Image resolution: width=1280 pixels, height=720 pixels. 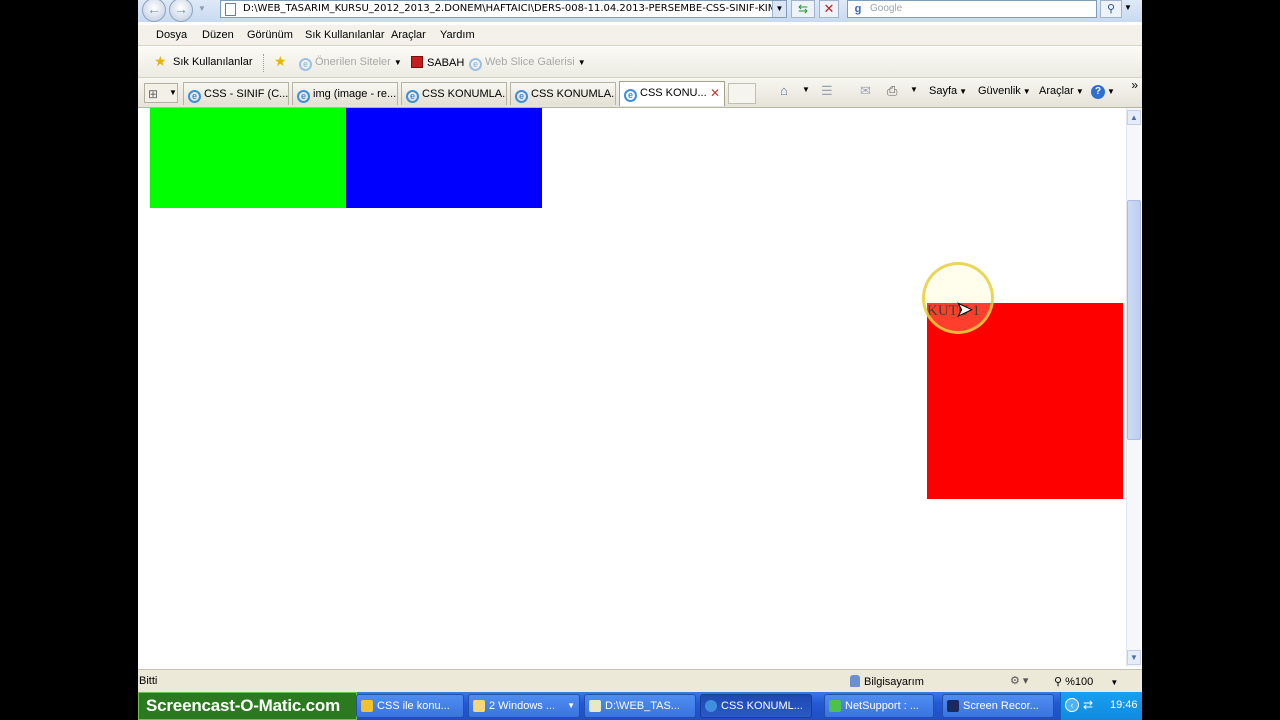 What do you see at coordinates (1004, 91) in the screenshot?
I see `safety-menu: Güvenlik ▼` at bounding box center [1004, 91].